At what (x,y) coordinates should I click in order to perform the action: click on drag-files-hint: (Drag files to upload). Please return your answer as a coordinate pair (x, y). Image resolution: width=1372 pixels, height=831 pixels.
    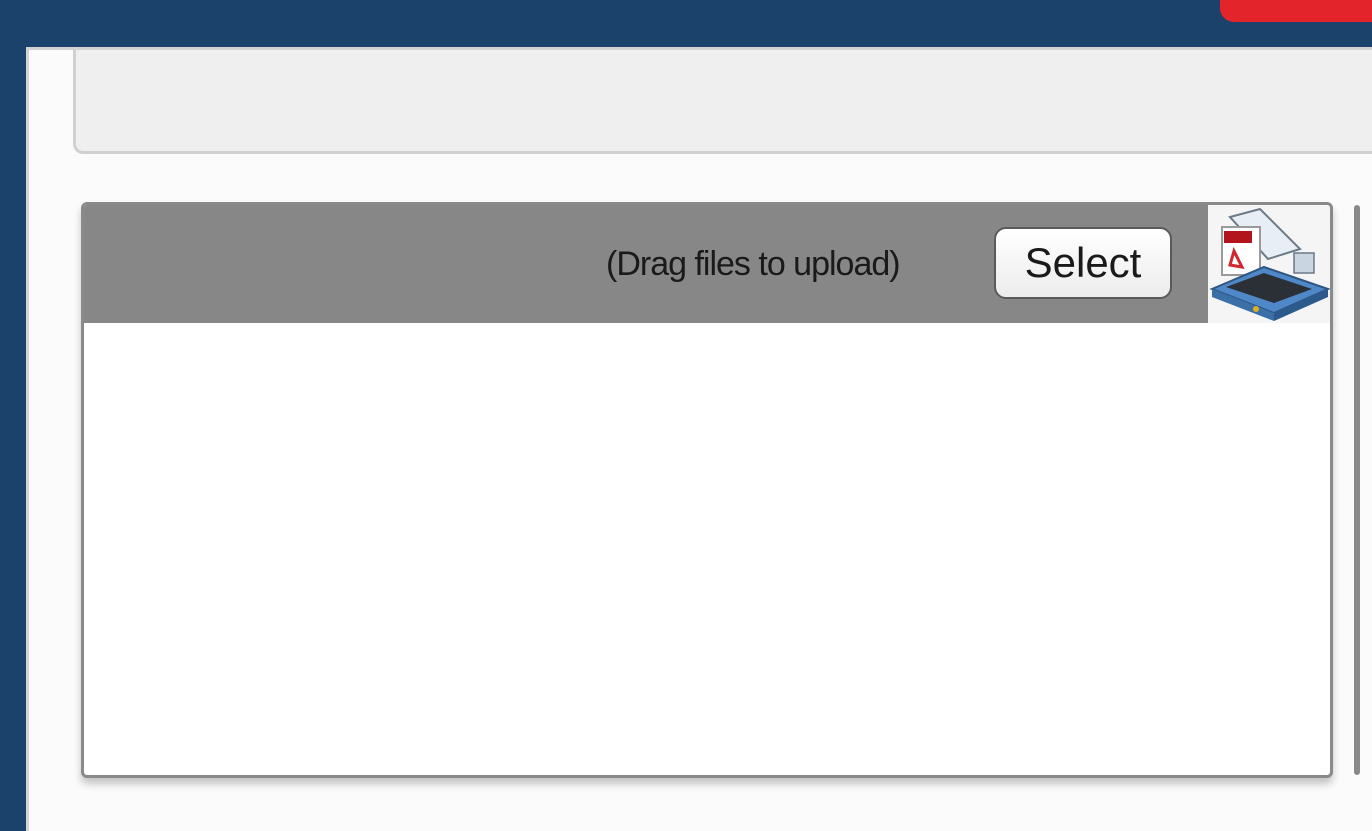
    Looking at the image, I should click on (753, 264).